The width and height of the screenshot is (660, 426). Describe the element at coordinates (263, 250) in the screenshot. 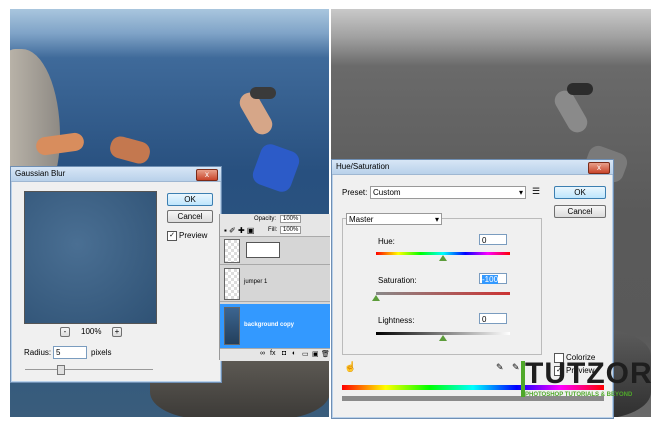

I see `layer-mask-thumbnail` at that location.